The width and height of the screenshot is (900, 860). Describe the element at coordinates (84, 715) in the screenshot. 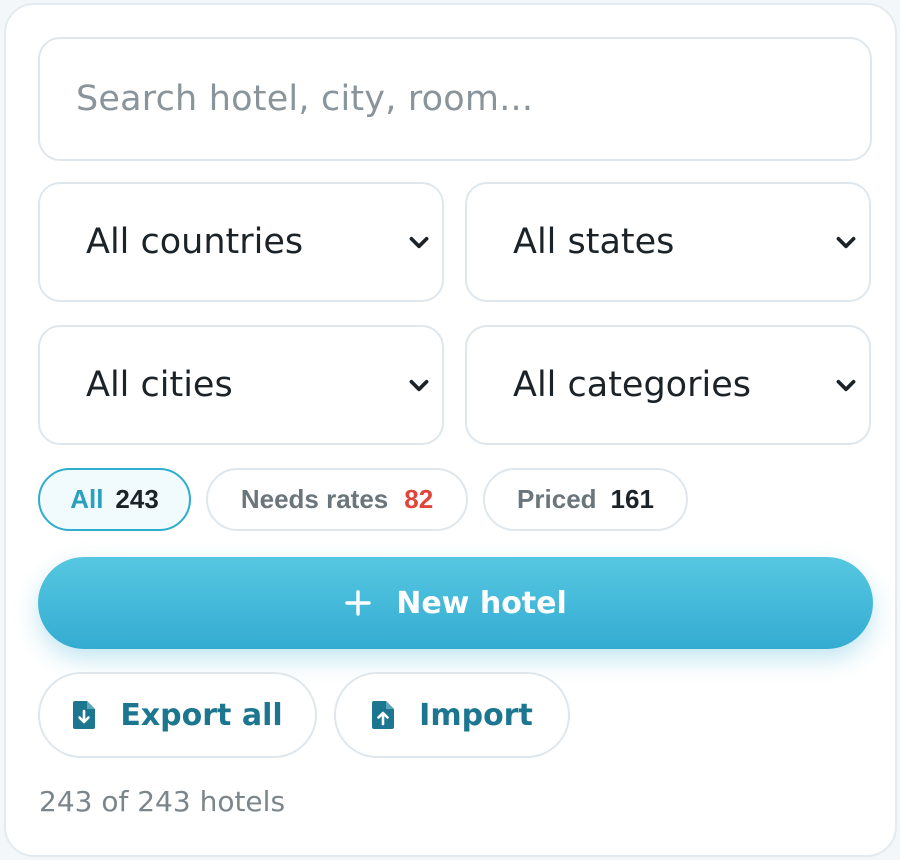

I see `file-download-icon` at that location.